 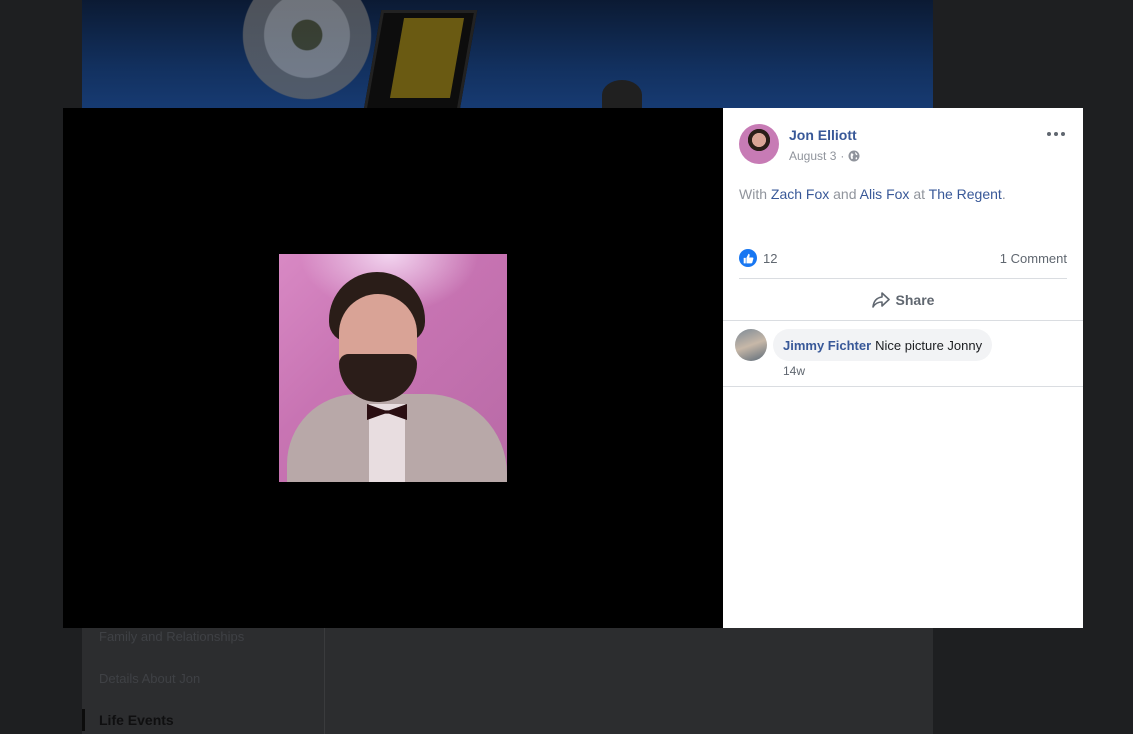 What do you see at coordinates (854, 156) in the screenshot?
I see `globe-icon` at bounding box center [854, 156].